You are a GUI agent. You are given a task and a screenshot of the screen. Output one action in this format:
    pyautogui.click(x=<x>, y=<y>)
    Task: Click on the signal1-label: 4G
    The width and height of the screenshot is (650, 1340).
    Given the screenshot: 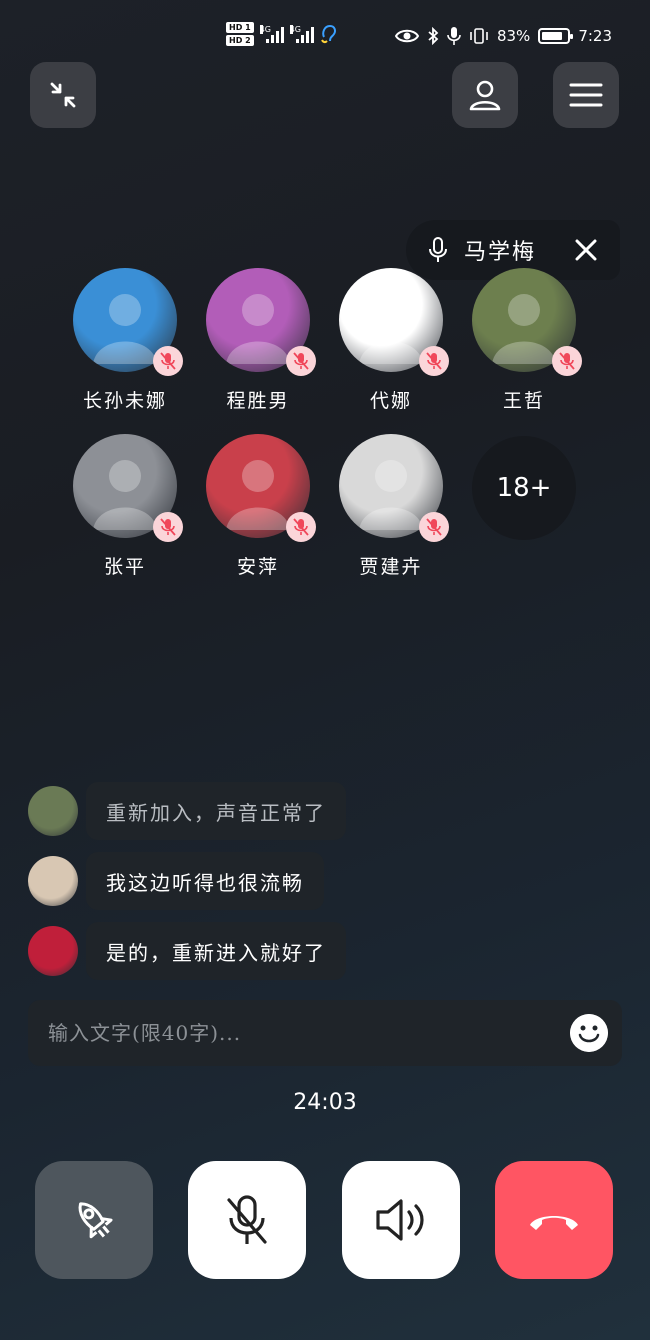 What is the action you would take?
    pyautogui.click(x=265, y=29)
    